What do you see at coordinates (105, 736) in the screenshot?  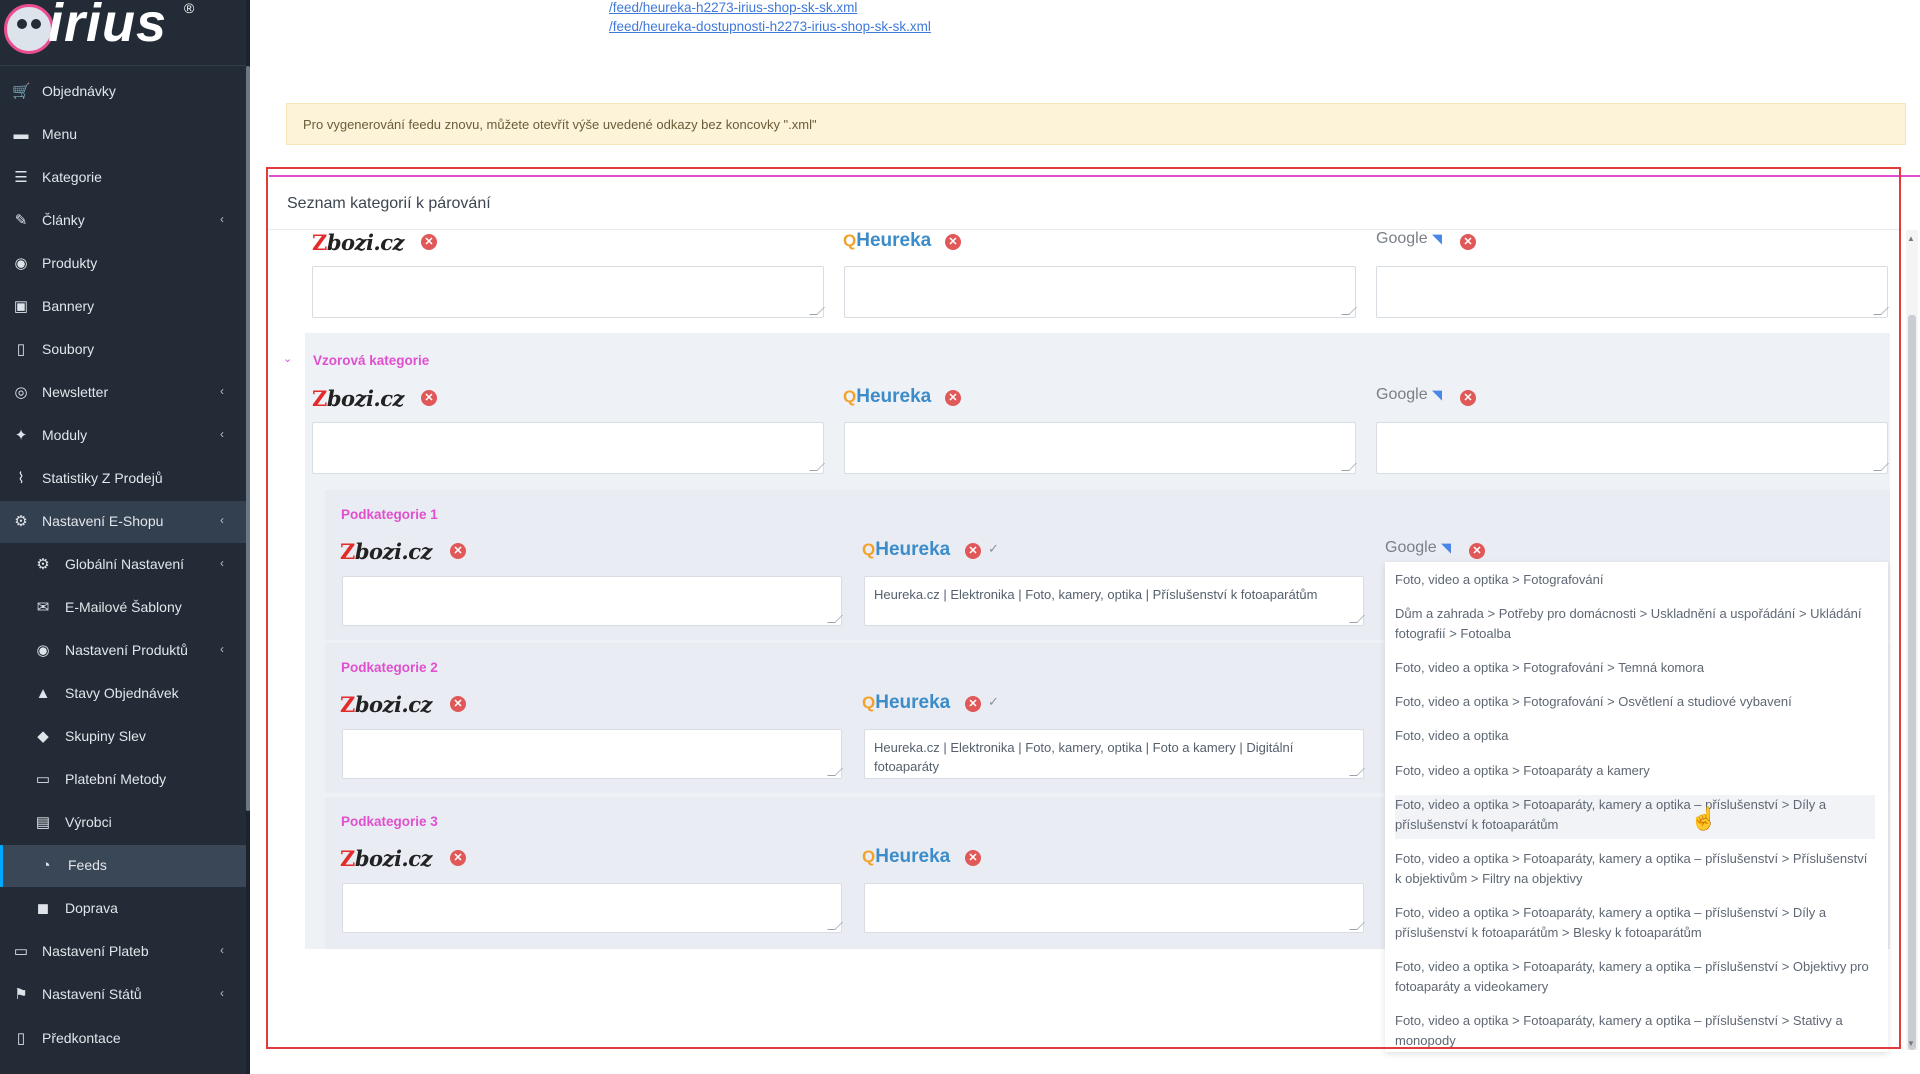 I see `sidebar-item-label: Skupiny Slev` at bounding box center [105, 736].